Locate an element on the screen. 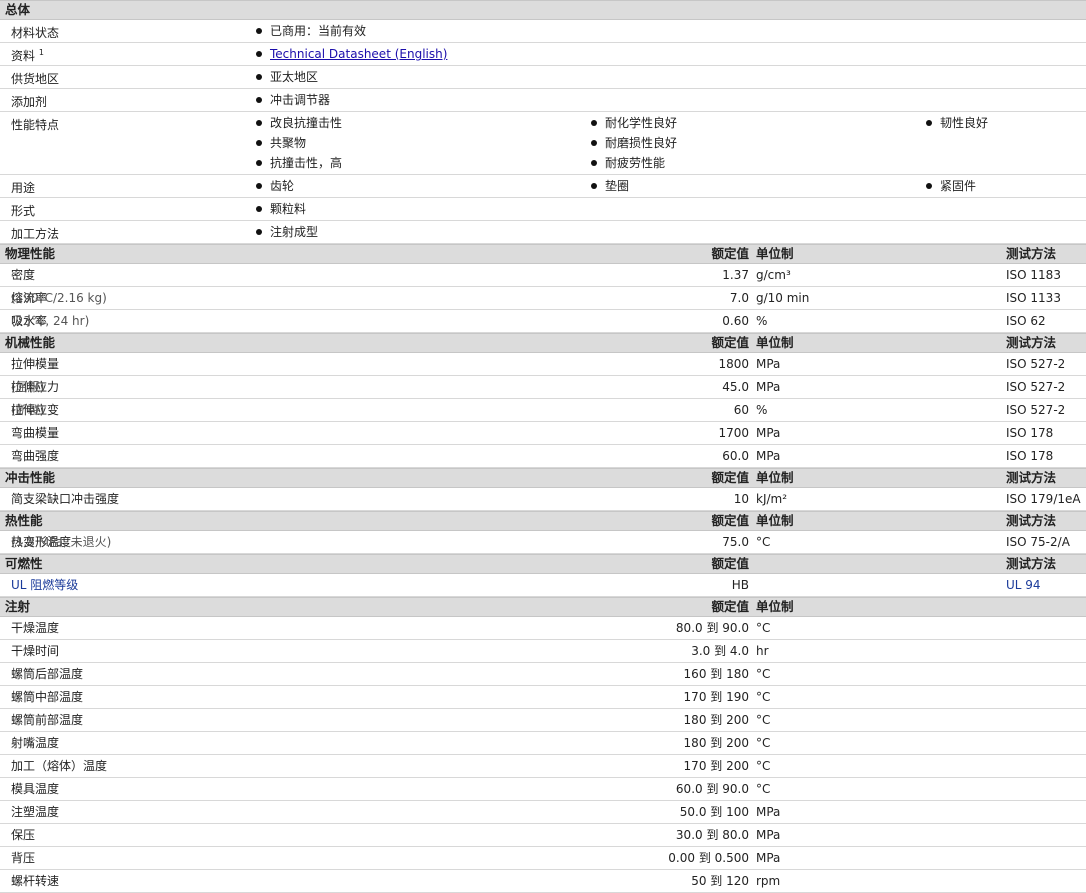 The image size is (1086, 893). table-row: 熔流率 (190°C/2.16 kg) 7.0 g/10 min ISO 1133 is located at coordinates (543, 298).